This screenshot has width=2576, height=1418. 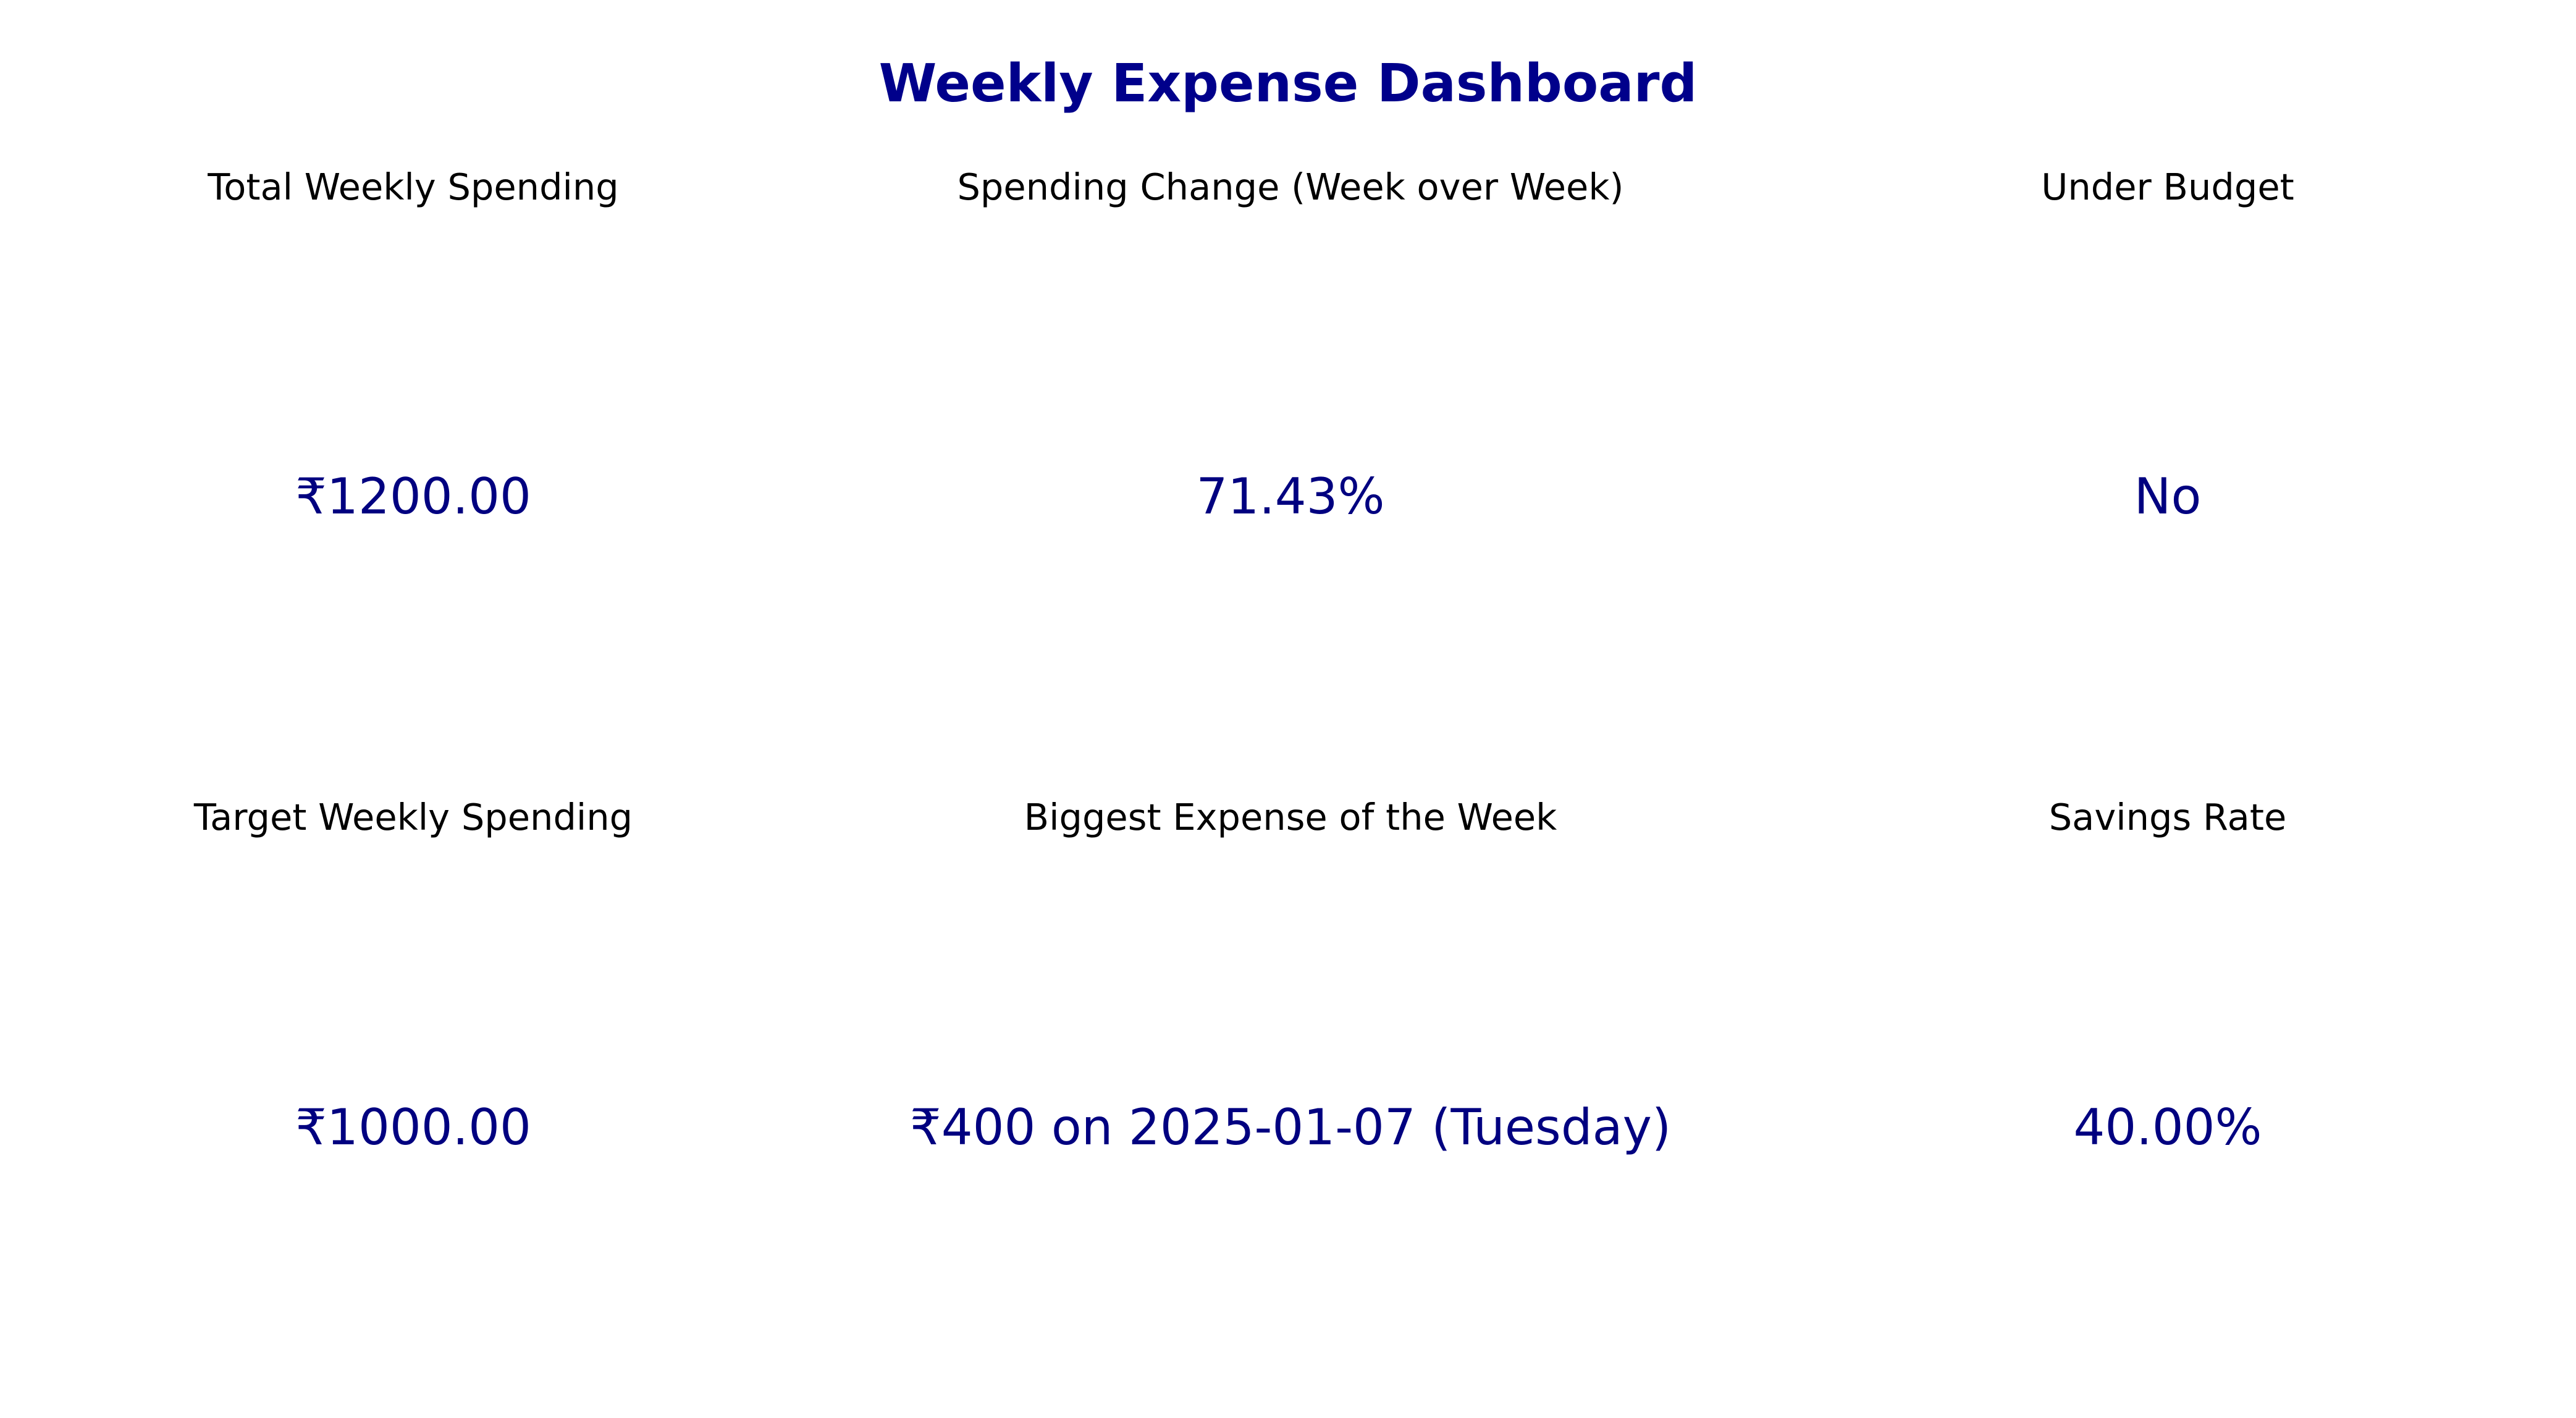 I want to click on target-weekly-spending-label: Target Weekly Spending, so click(x=413, y=817).